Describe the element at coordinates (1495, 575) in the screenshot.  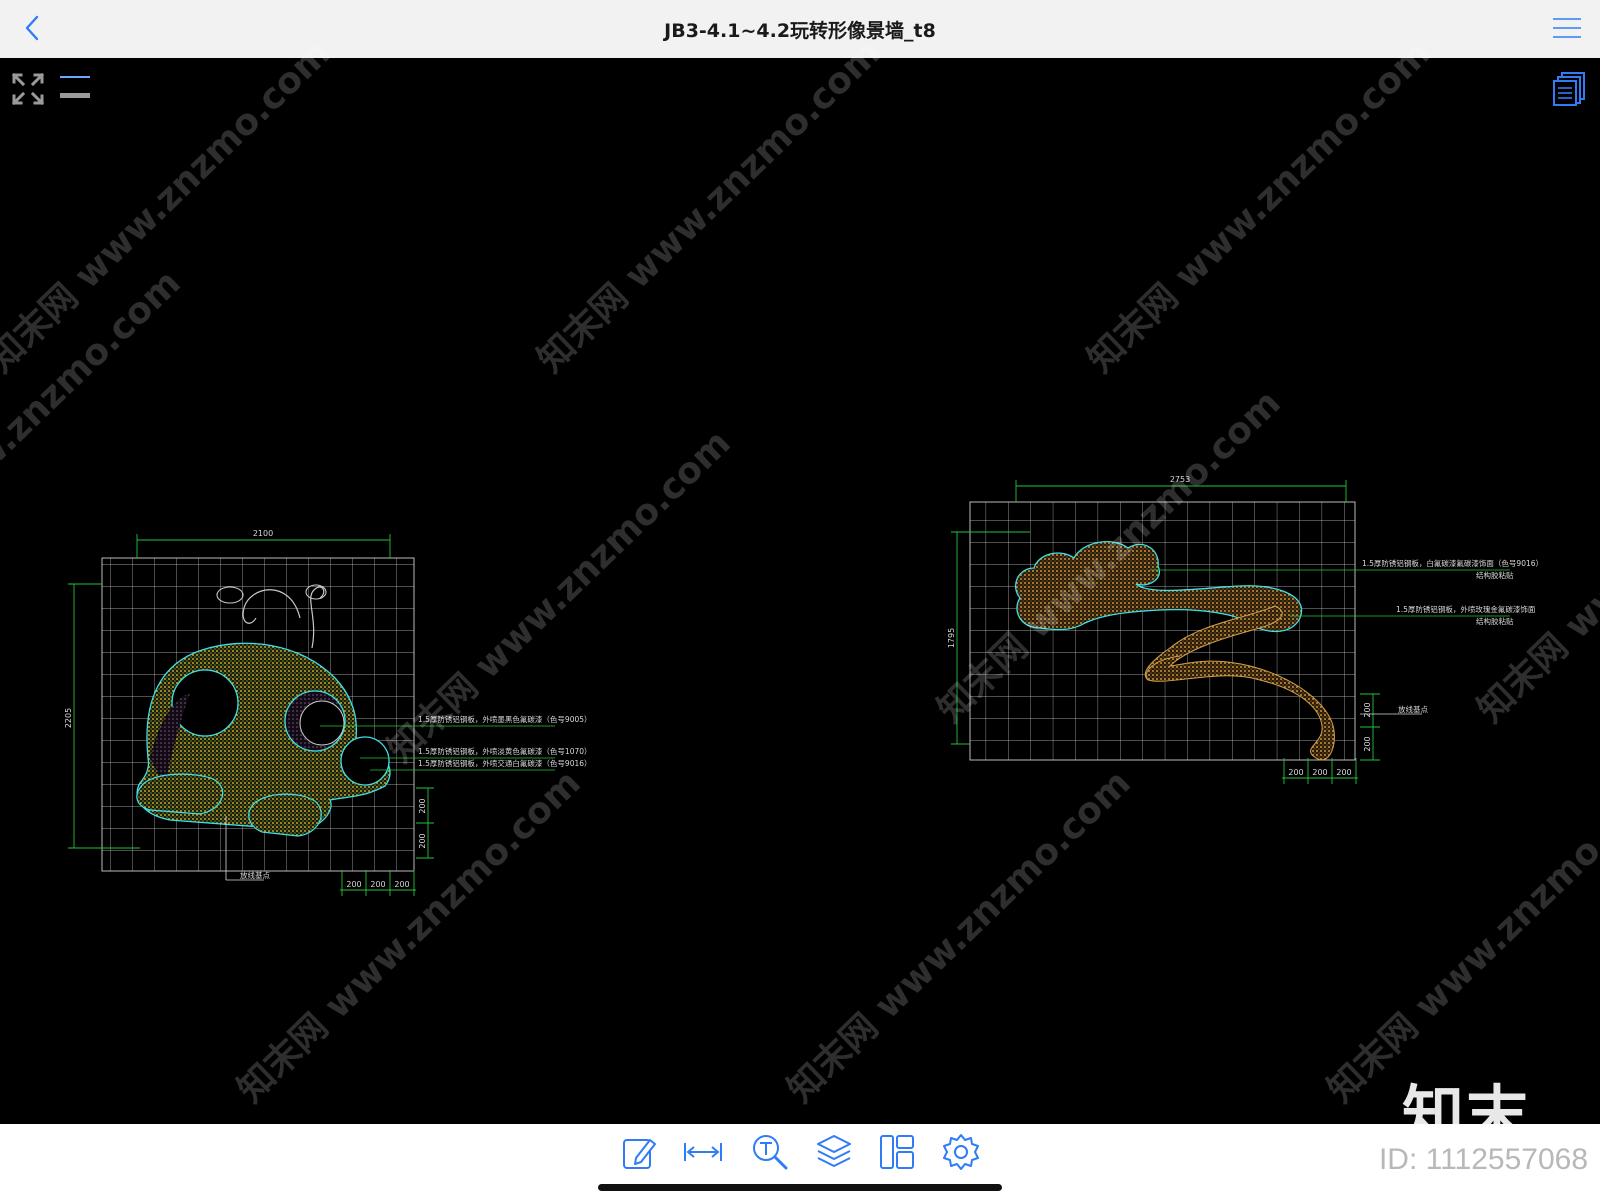
I see `note-2a-2: 结构胶粘贴` at that location.